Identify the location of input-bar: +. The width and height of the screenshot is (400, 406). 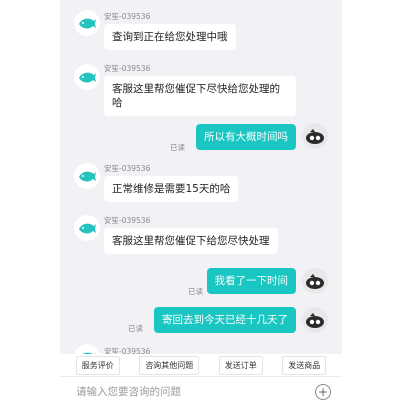
(201, 391).